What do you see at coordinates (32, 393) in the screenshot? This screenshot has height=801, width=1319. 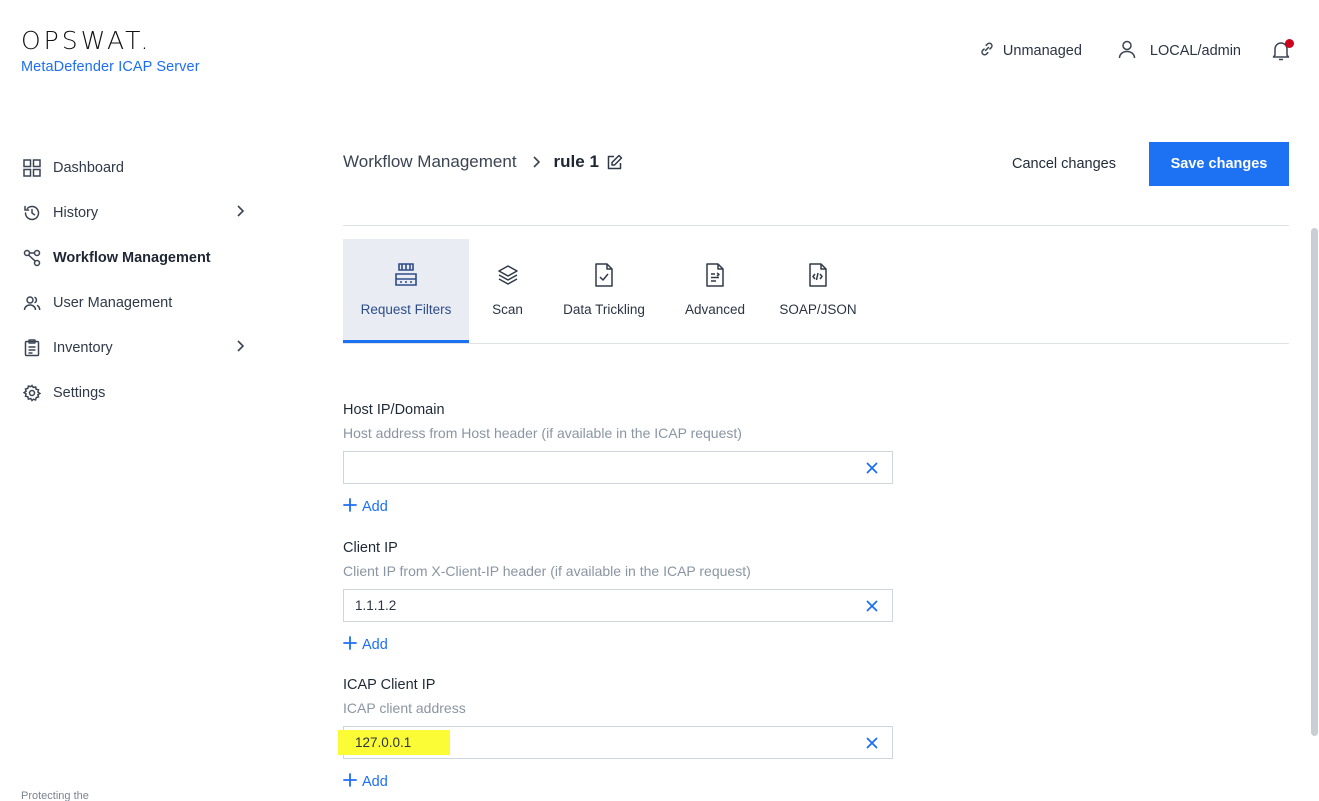 I see `gear-icon` at bounding box center [32, 393].